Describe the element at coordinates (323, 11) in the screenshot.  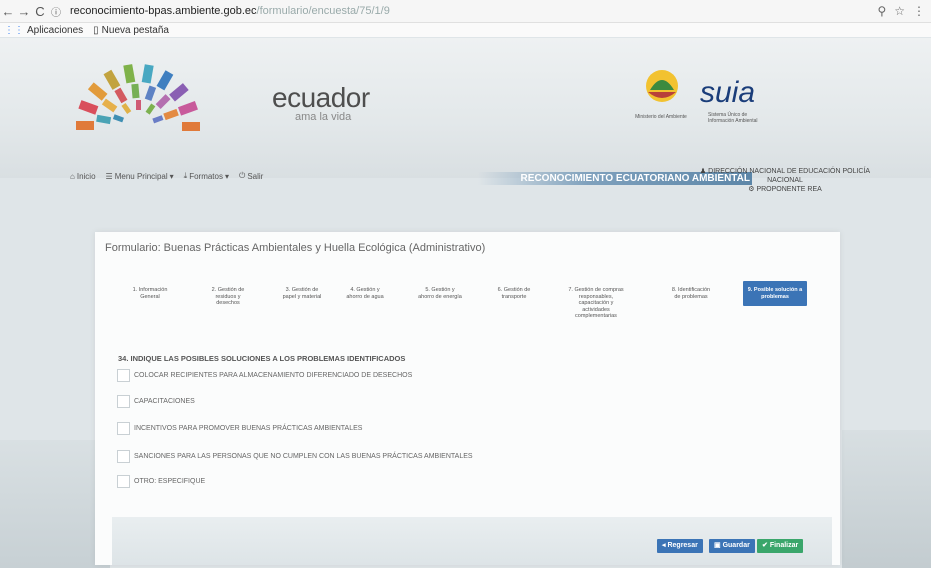
I see `url-path: /formulario/encuesta/75/1/9` at that location.